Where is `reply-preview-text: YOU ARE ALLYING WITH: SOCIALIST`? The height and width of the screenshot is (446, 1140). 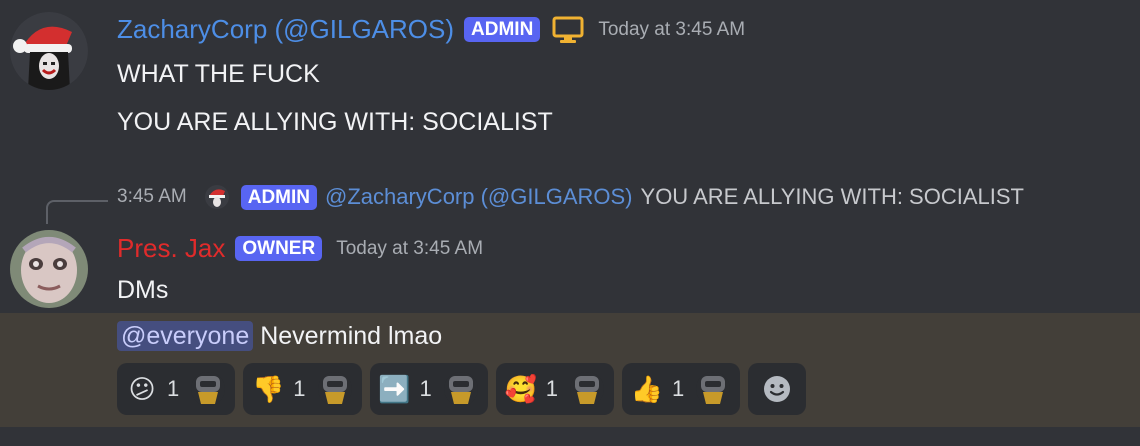 reply-preview-text: YOU ARE ALLYING WITH: SOCIALIST is located at coordinates (832, 196).